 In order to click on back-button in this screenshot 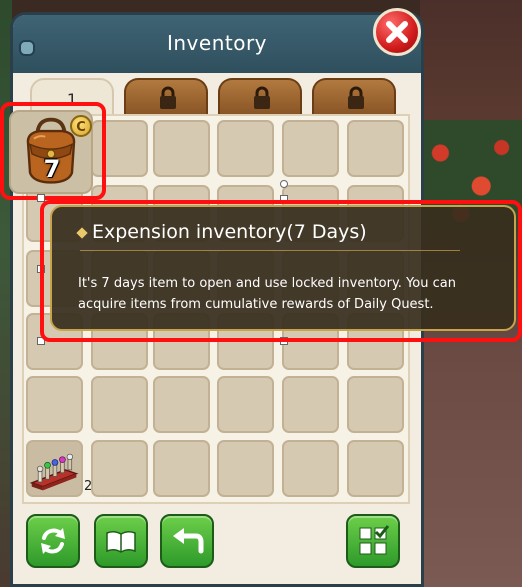, I will do `click(187, 541)`.